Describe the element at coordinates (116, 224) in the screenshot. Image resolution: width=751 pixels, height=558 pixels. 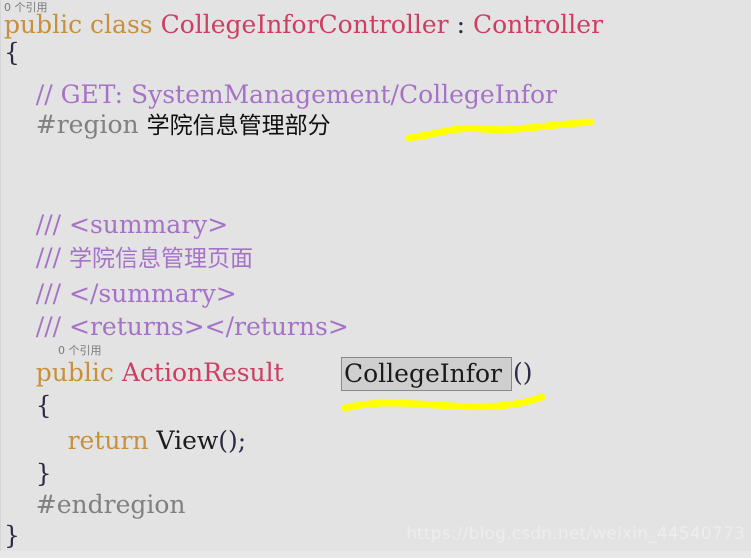
I see `code-line-summary-open: /// <summary>` at that location.